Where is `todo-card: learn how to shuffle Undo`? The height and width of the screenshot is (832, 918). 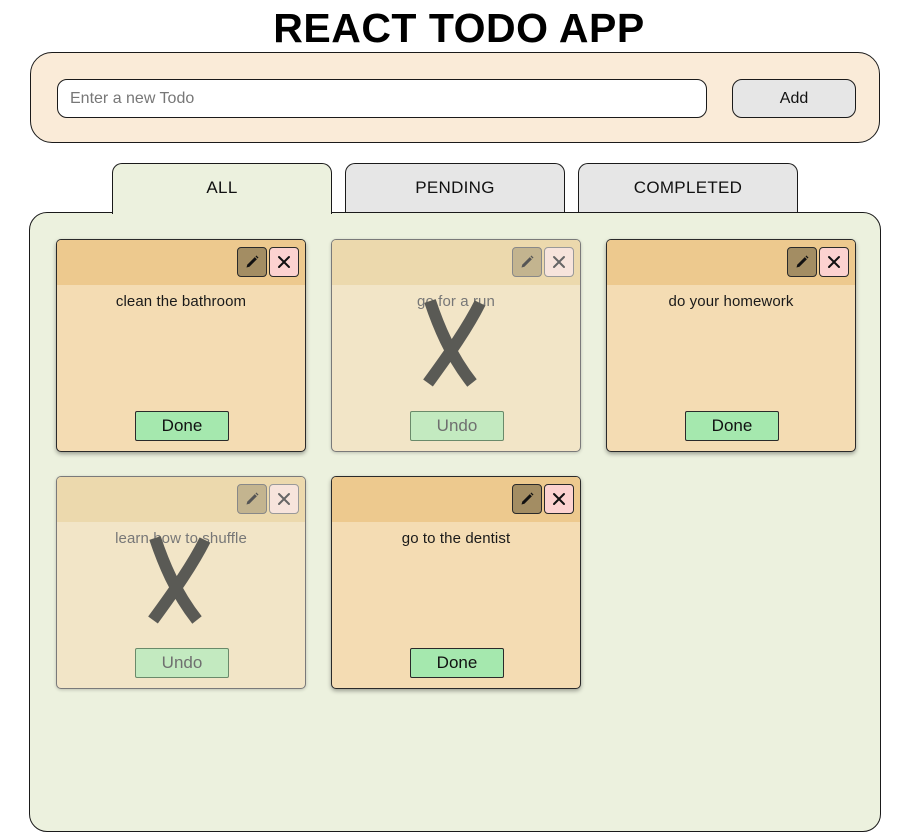
todo-card: learn how to shuffle Undo is located at coordinates (181, 582).